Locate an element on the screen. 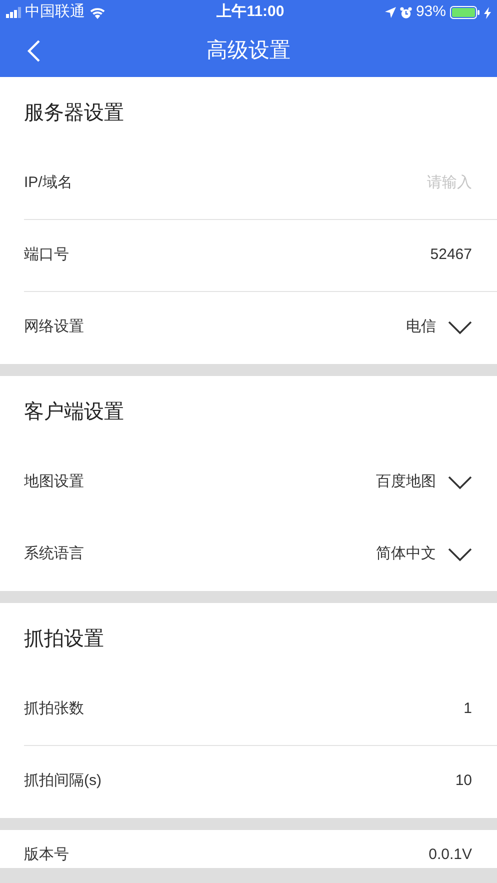 The width and height of the screenshot is (497, 883). page-title: 高级设置 is located at coordinates (248, 51).